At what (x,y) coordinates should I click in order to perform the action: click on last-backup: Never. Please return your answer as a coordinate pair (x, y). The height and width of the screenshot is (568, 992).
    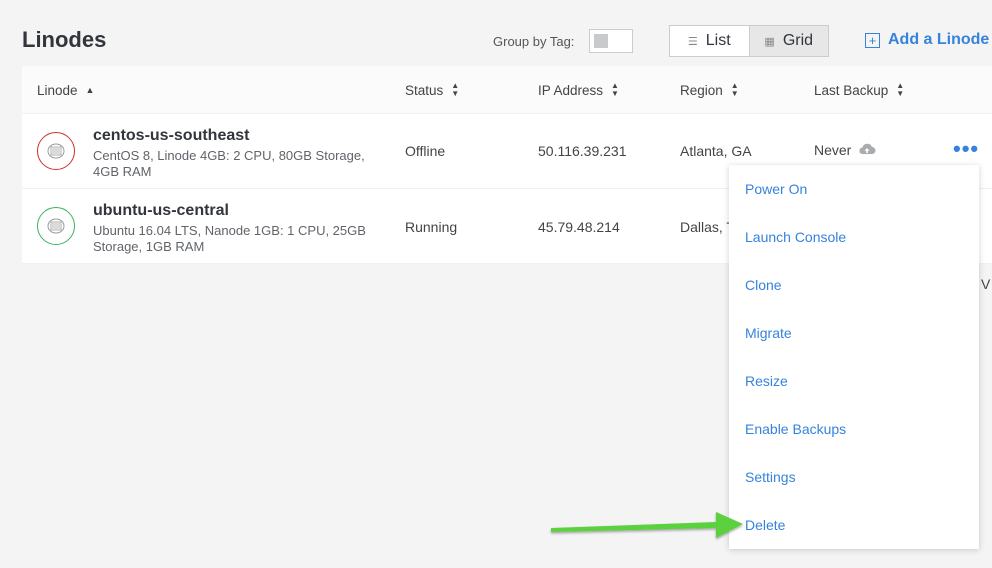
    Looking at the image, I should click on (845, 150).